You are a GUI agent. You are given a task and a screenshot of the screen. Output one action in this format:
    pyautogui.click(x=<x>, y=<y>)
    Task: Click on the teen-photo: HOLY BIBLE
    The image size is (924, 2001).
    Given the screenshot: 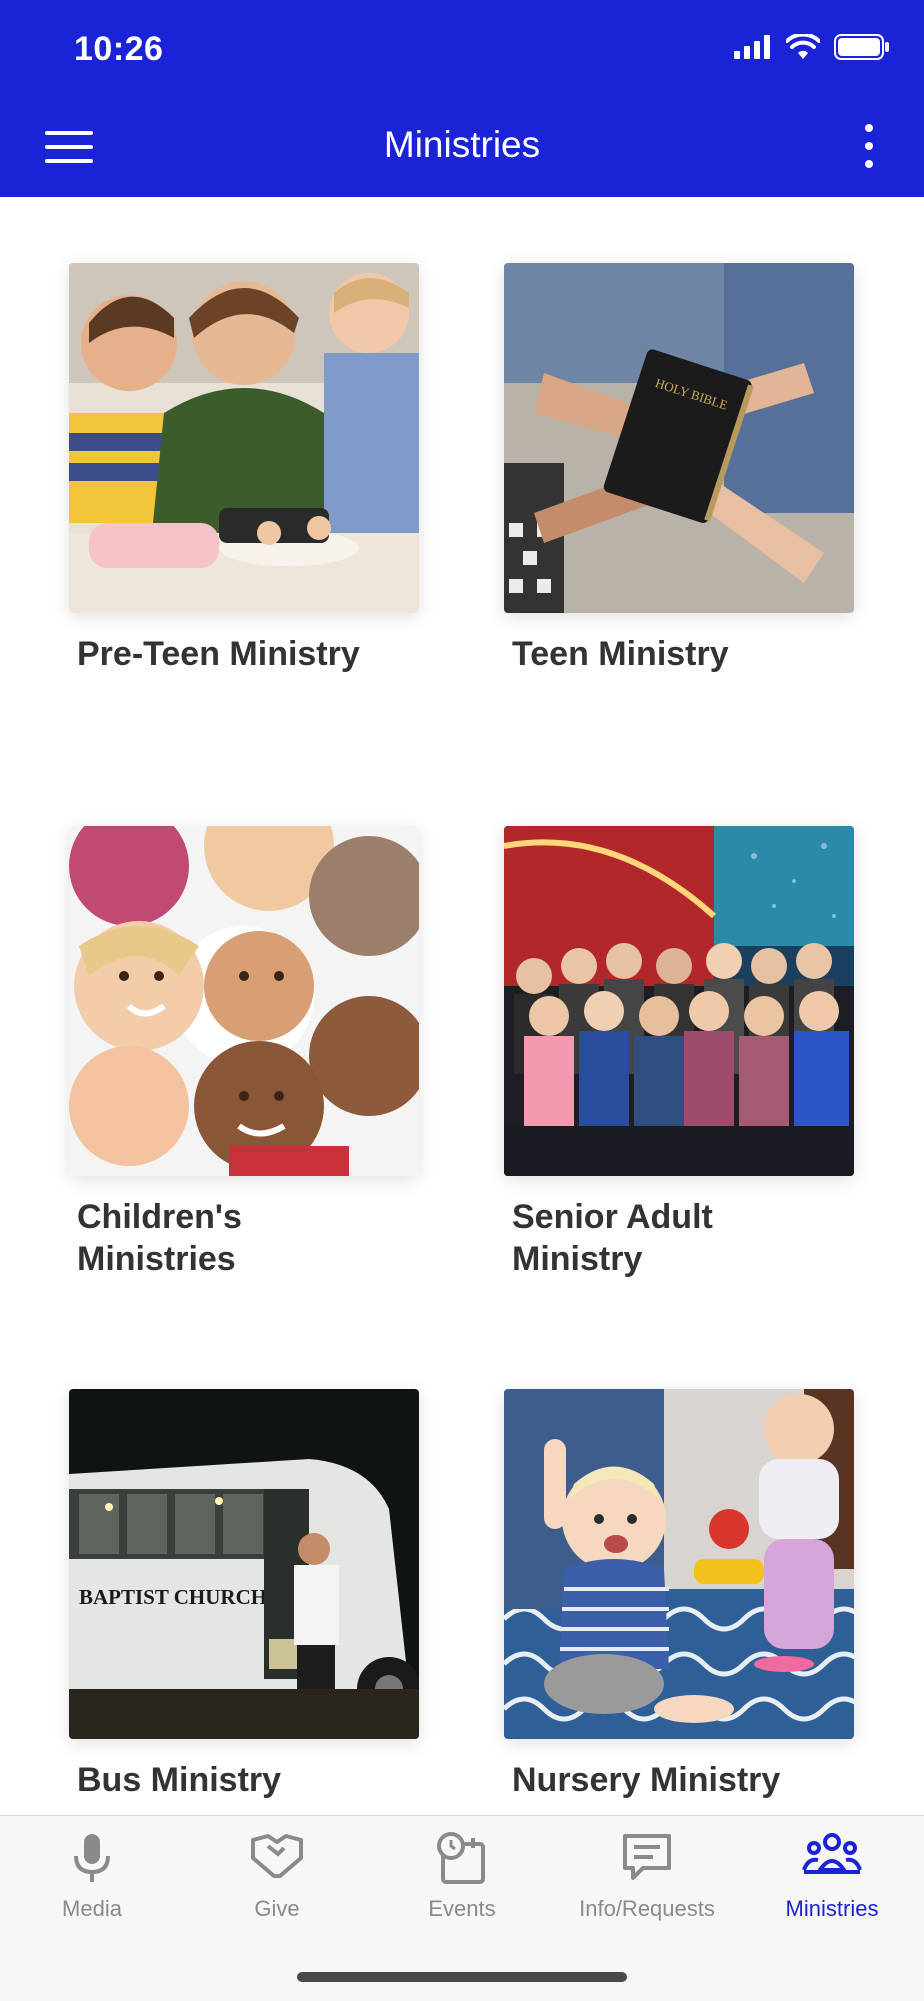 What is the action you would take?
    pyautogui.click(x=679, y=438)
    